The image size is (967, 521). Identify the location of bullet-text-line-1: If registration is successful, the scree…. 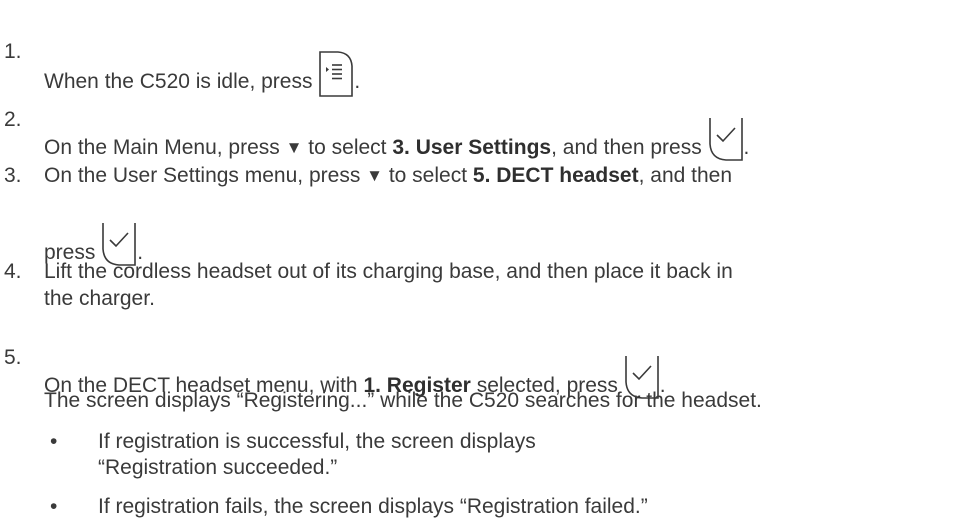
(317, 441).